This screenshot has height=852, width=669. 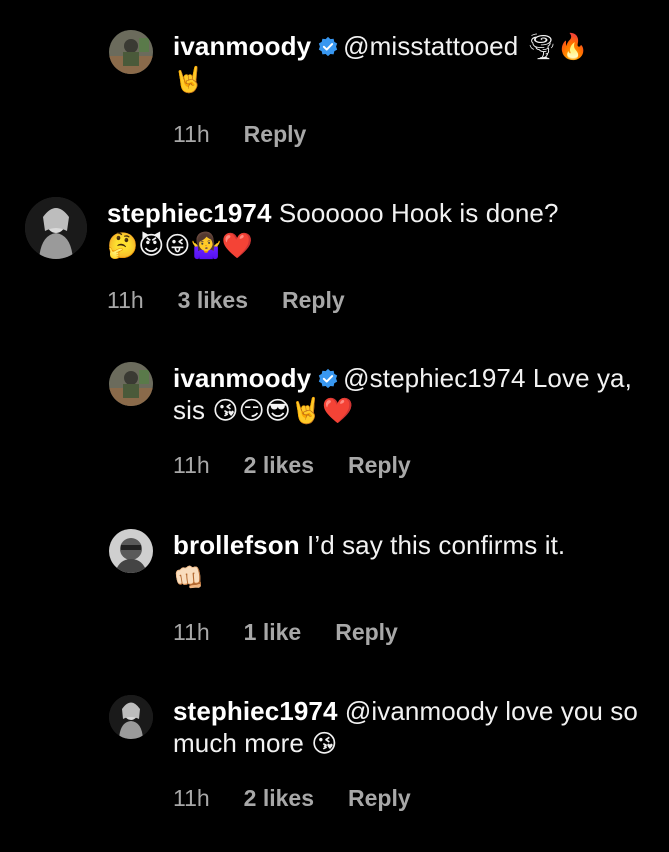 What do you see at coordinates (436, 545) in the screenshot?
I see `comment-body: I’d say this confirms it.` at bounding box center [436, 545].